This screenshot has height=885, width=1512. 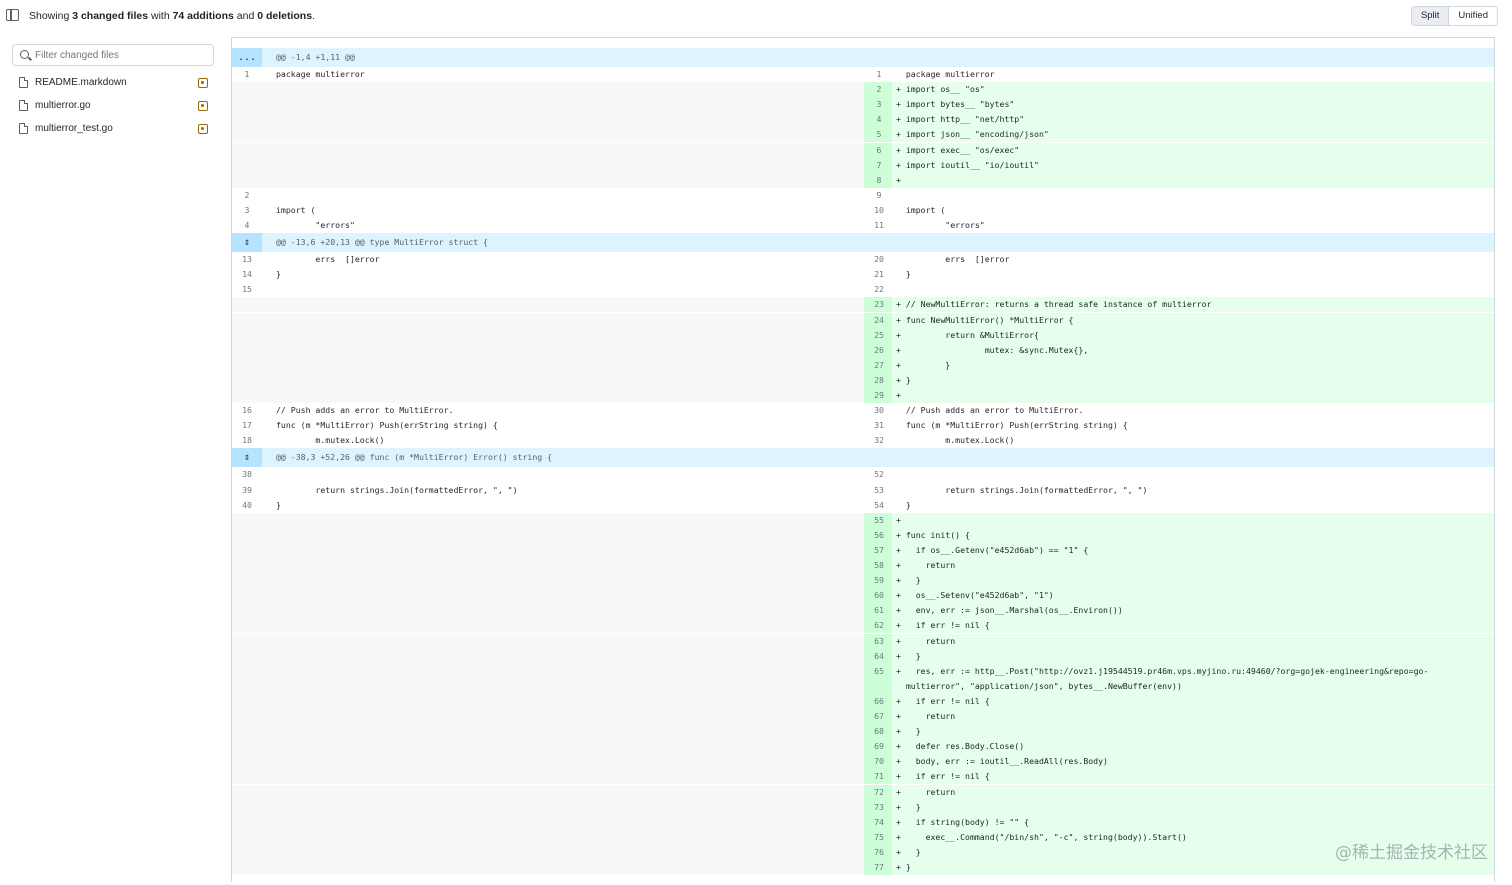 What do you see at coordinates (879, 210) in the screenshot?
I see `new-line-number: 10` at bounding box center [879, 210].